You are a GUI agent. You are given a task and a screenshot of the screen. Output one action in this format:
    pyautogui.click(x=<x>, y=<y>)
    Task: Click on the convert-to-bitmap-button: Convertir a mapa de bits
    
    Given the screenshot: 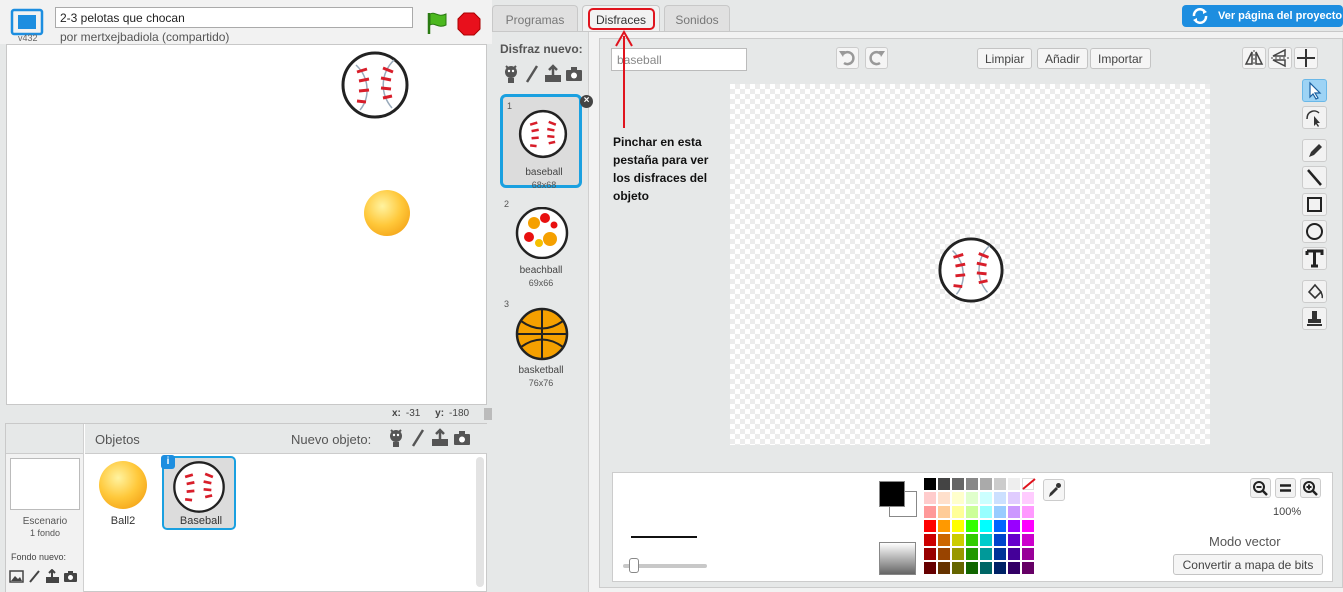 What is the action you would take?
    pyautogui.click(x=1248, y=564)
    